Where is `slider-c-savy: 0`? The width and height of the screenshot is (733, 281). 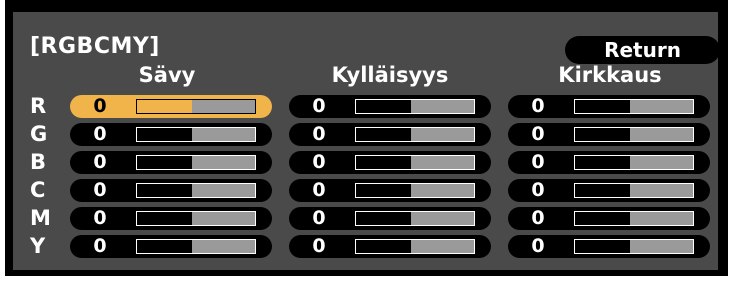 slider-c-savy: 0 is located at coordinates (171, 190).